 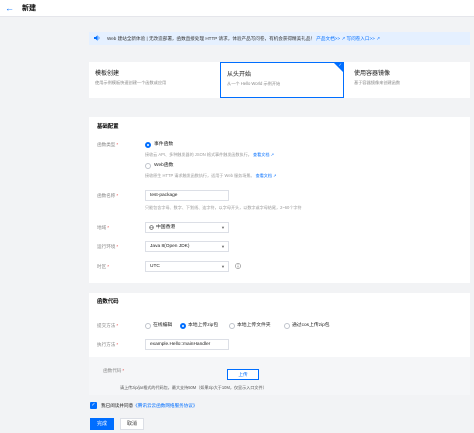 I want to click on online-edit-label: 在线编辑, so click(x=163, y=325).